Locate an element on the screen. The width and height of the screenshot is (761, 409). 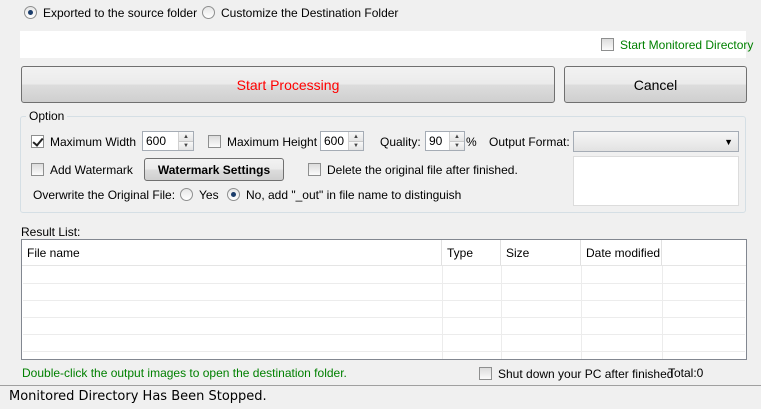
output-format-label: Output Format: is located at coordinates (529, 142).